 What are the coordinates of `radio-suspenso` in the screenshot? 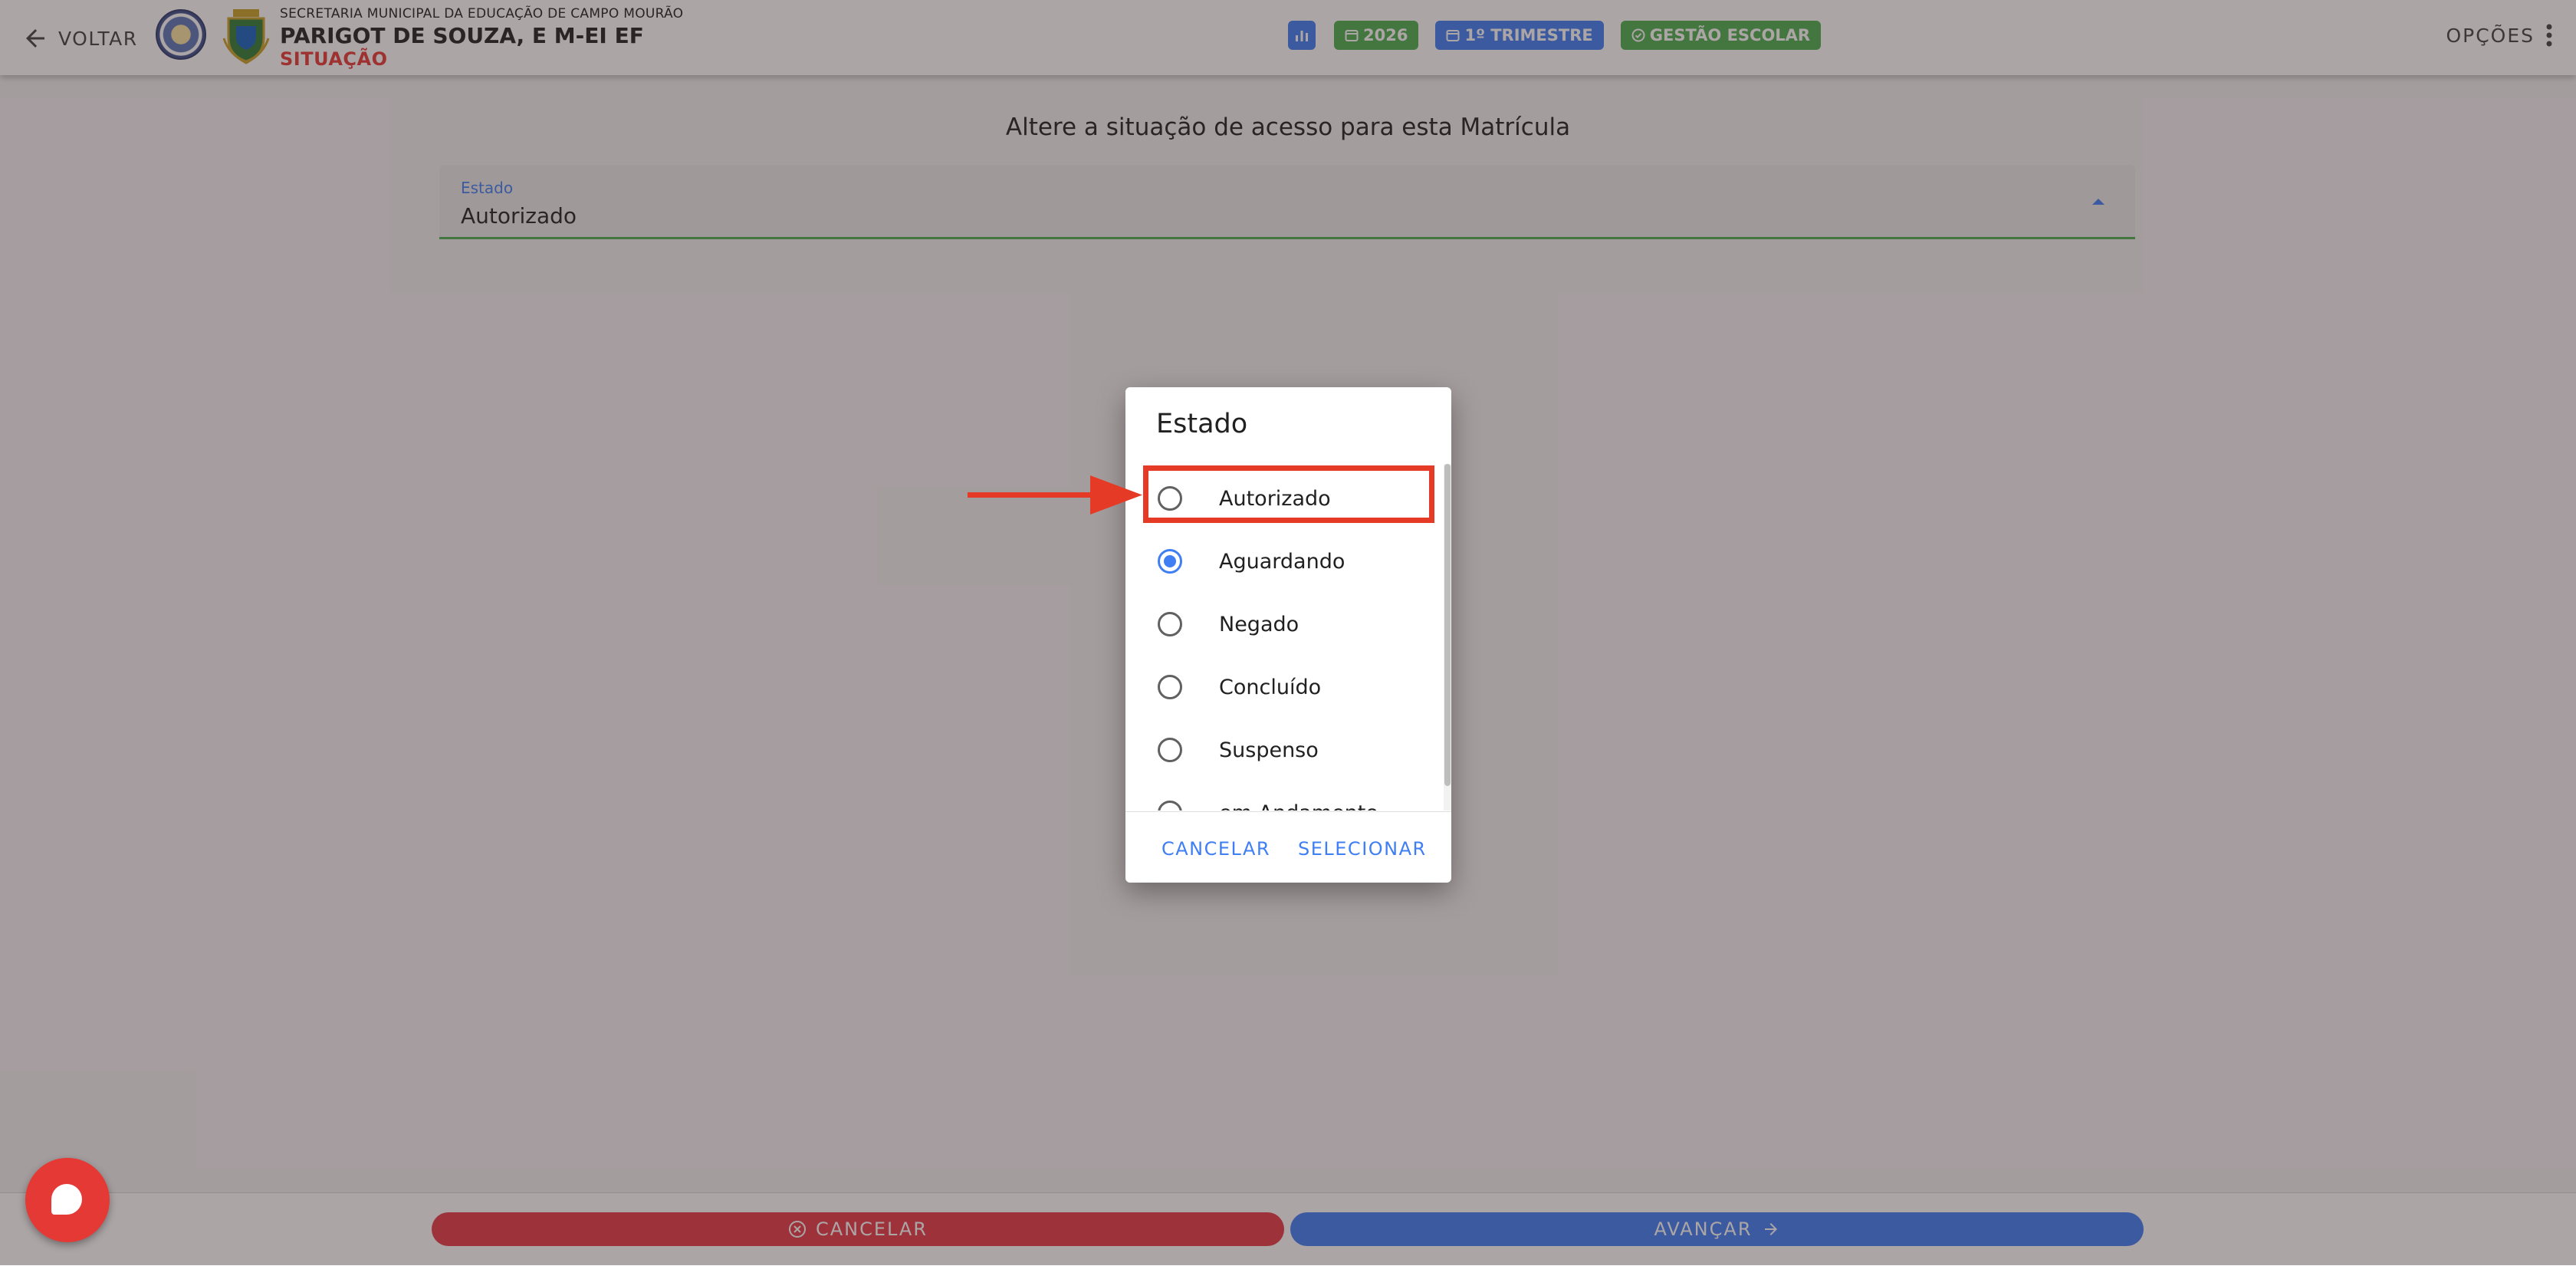 It's located at (1170, 750).